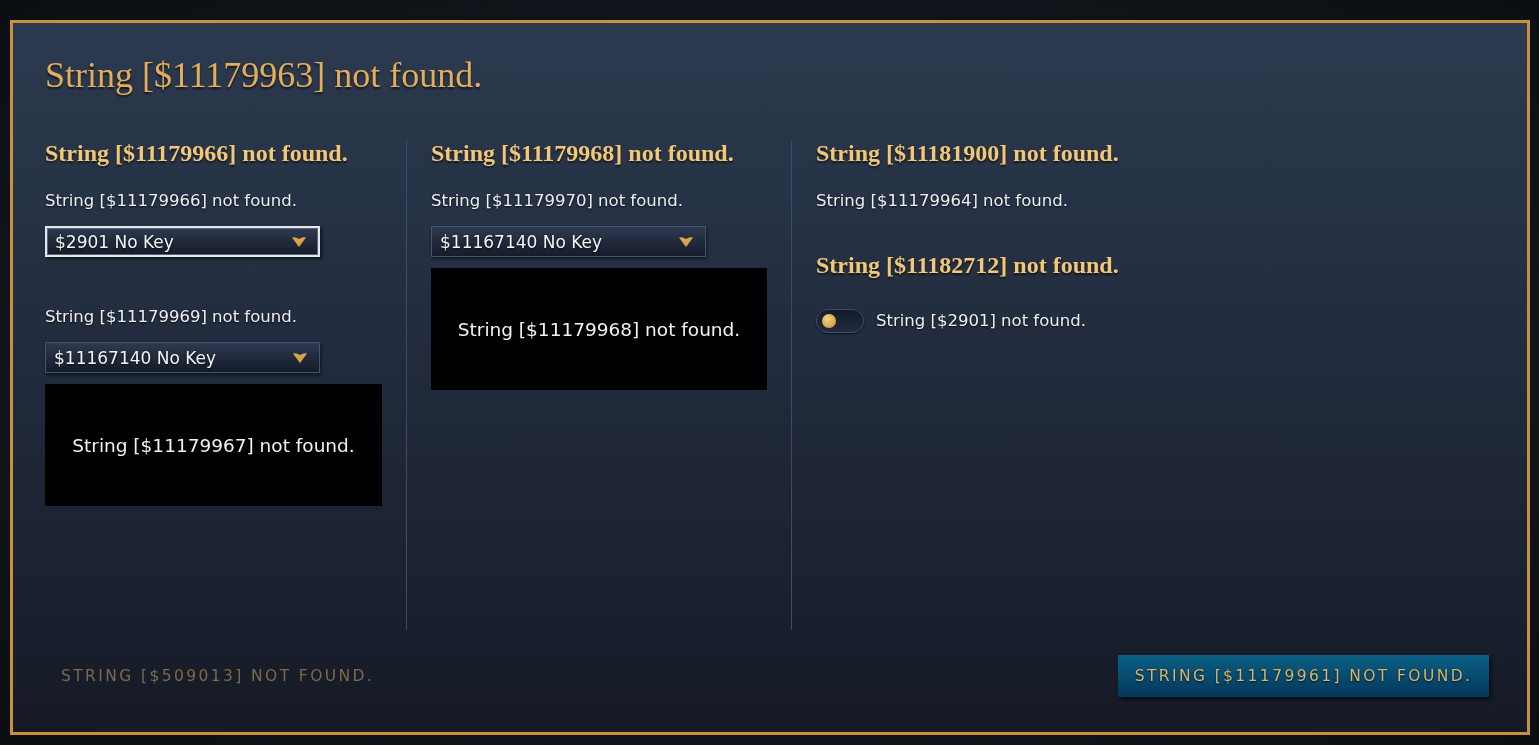 Image resolution: width=1539 pixels, height=745 pixels. What do you see at coordinates (264, 75) in the screenshot?
I see `dialog-title: String [$11179963] not found.` at bounding box center [264, 75].